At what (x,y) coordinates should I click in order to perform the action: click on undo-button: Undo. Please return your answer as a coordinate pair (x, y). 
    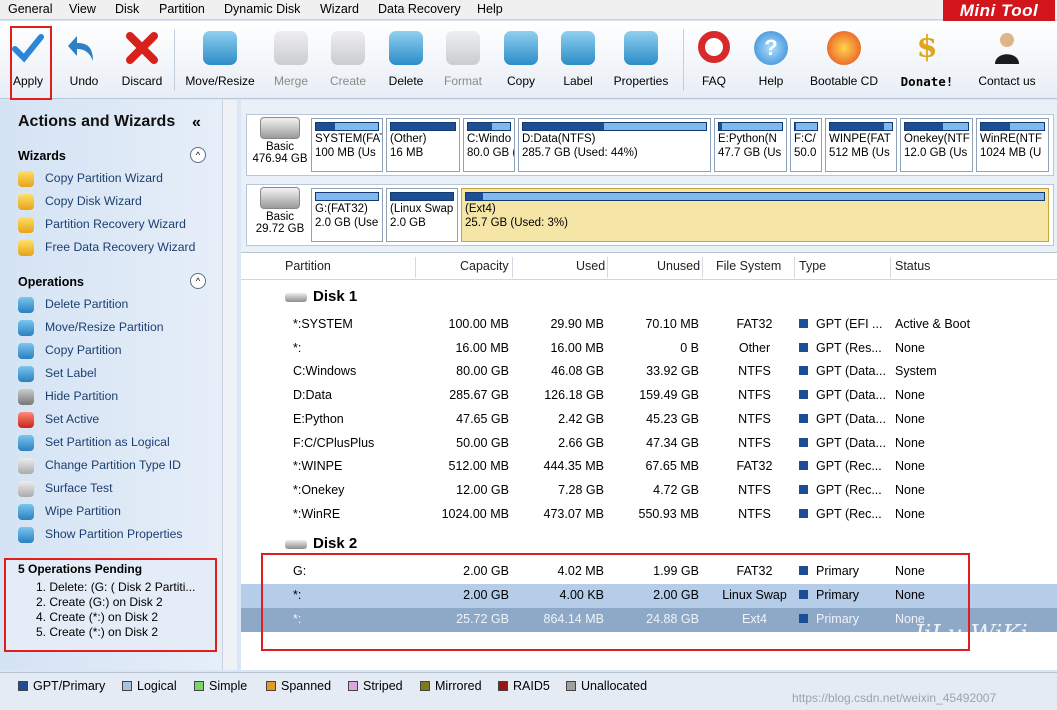
    Looking at the image, I should click on (84, 60).